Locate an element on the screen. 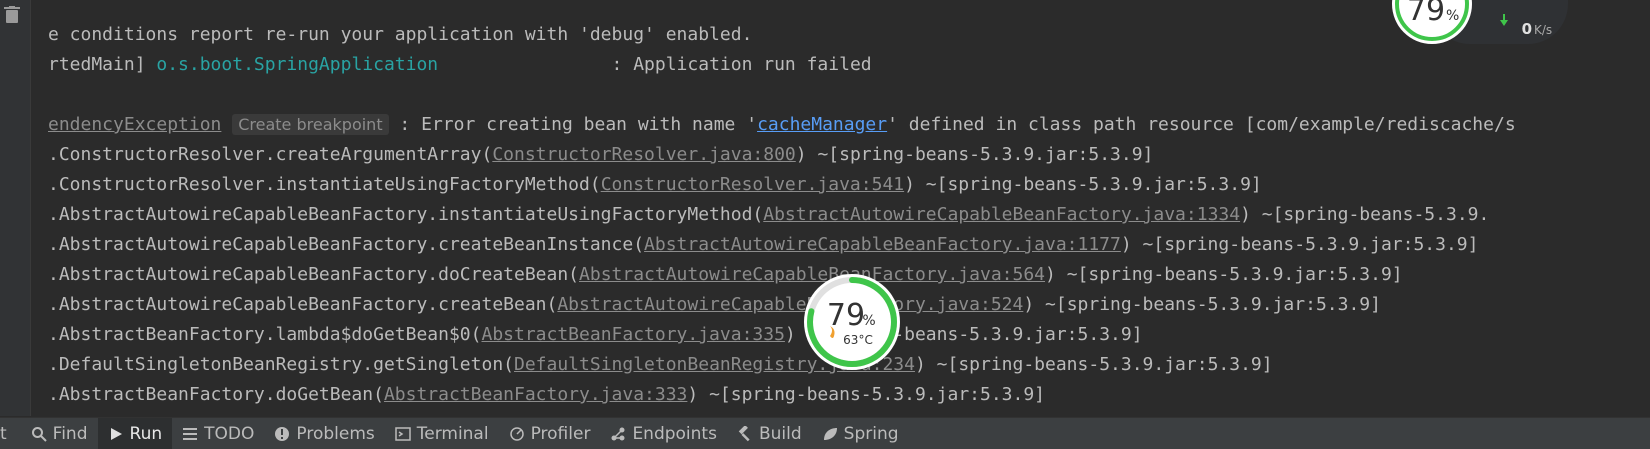 The height and width of the screenshot is (449, 1650). frame-source-link: AbstractBeanFactory.java:333 is located at coordinates (535, 394).